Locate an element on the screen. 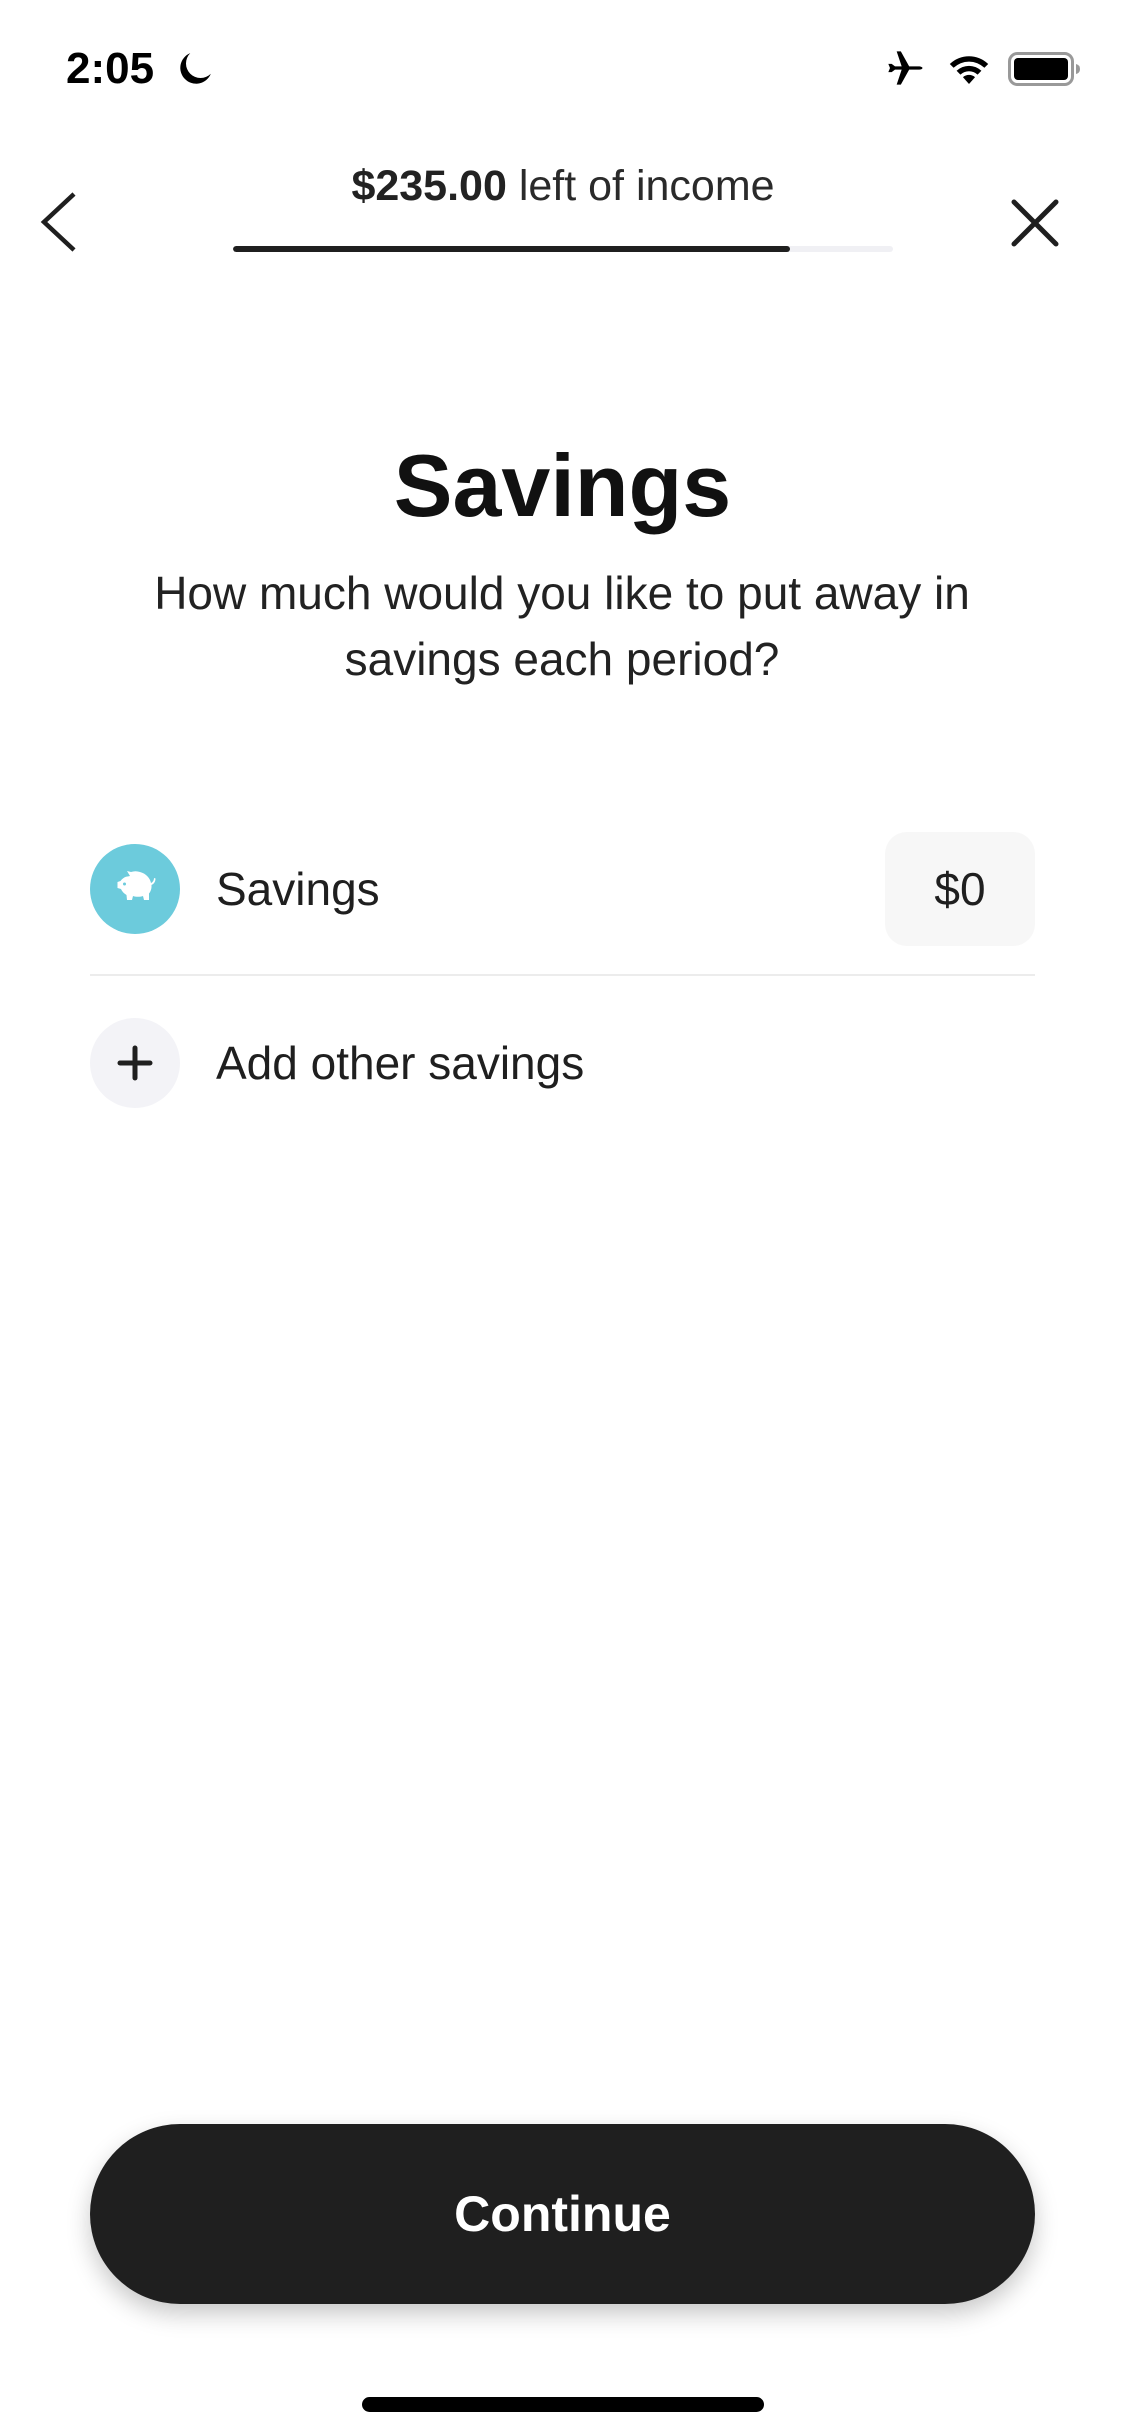  moon-icon is located at coordinates (195, 68).